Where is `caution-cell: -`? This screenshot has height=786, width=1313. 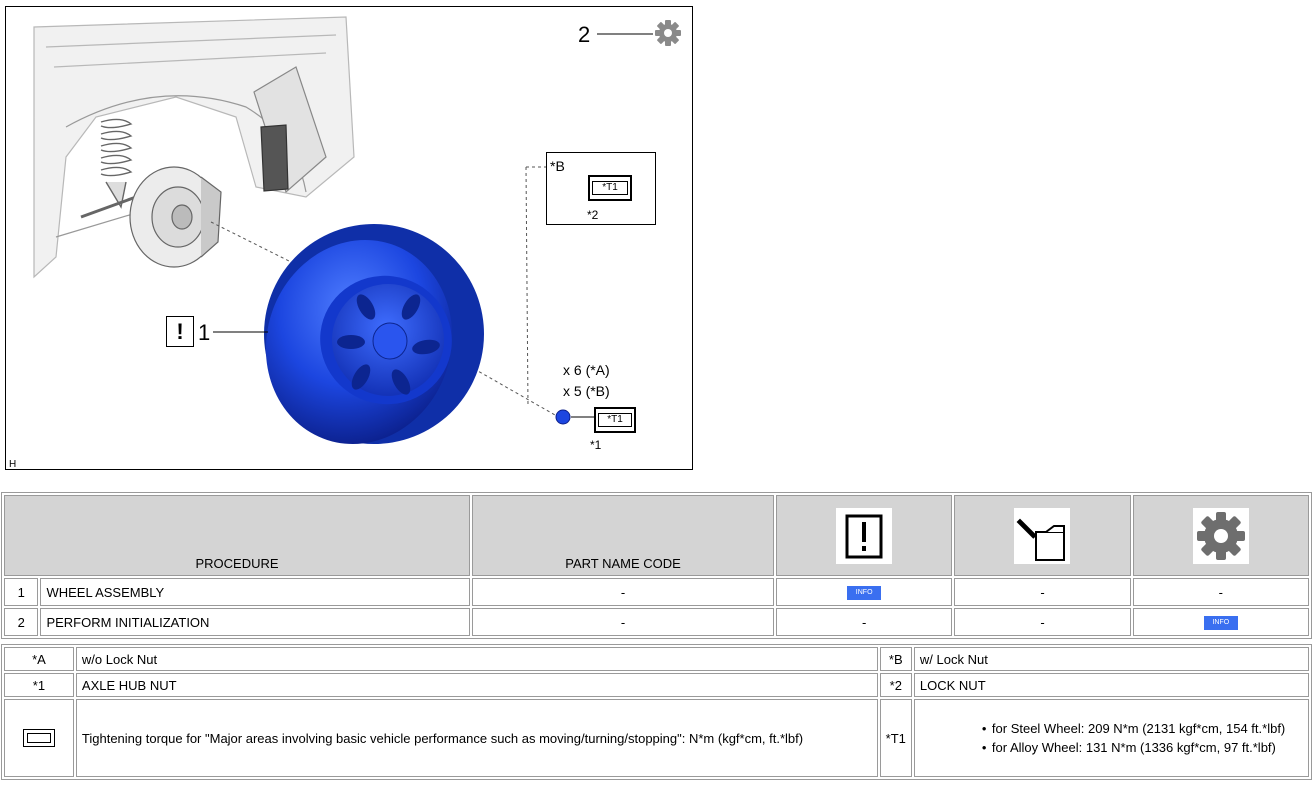 caution-cell: - is located at coordinates (864, 622).